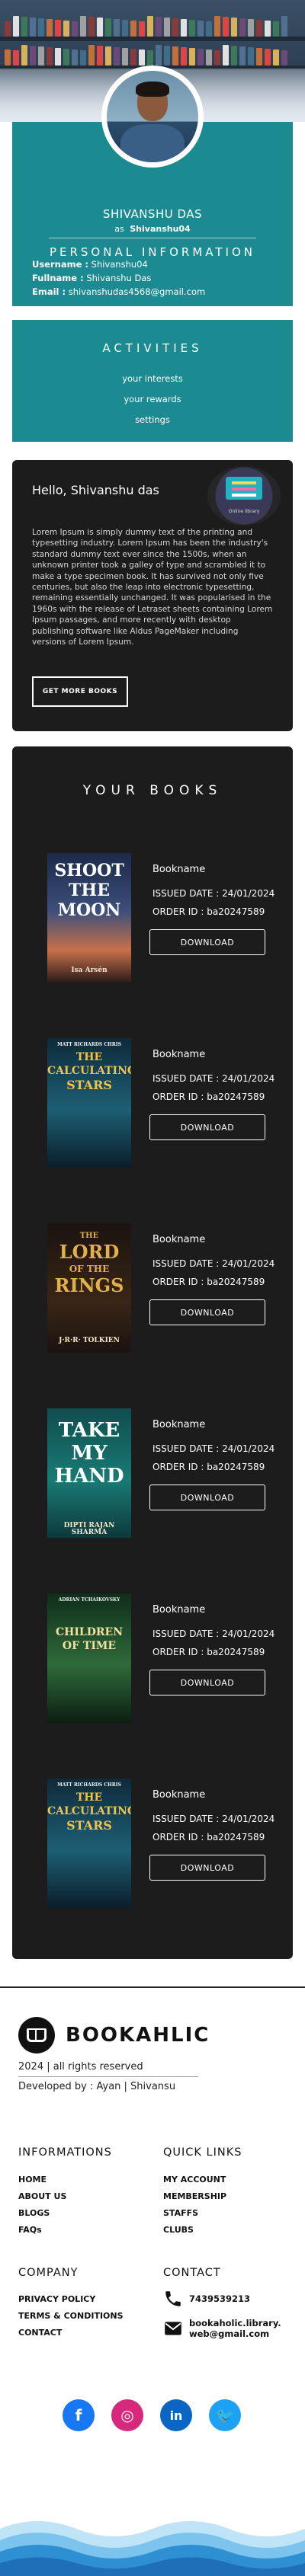 The height and width of the screenshot is (2576, 305). I want to click on book-cover-title-line: OF THE, so click(89, 1269).